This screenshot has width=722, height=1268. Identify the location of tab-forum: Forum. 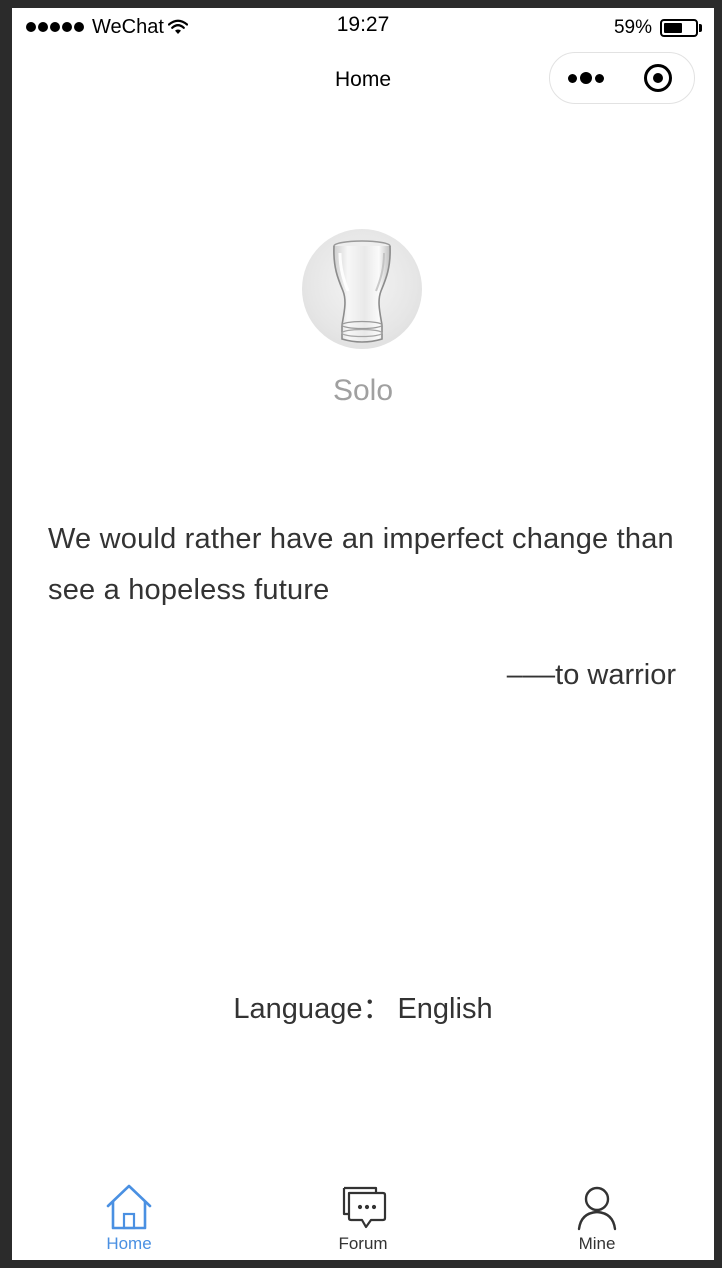
(363, 1215).